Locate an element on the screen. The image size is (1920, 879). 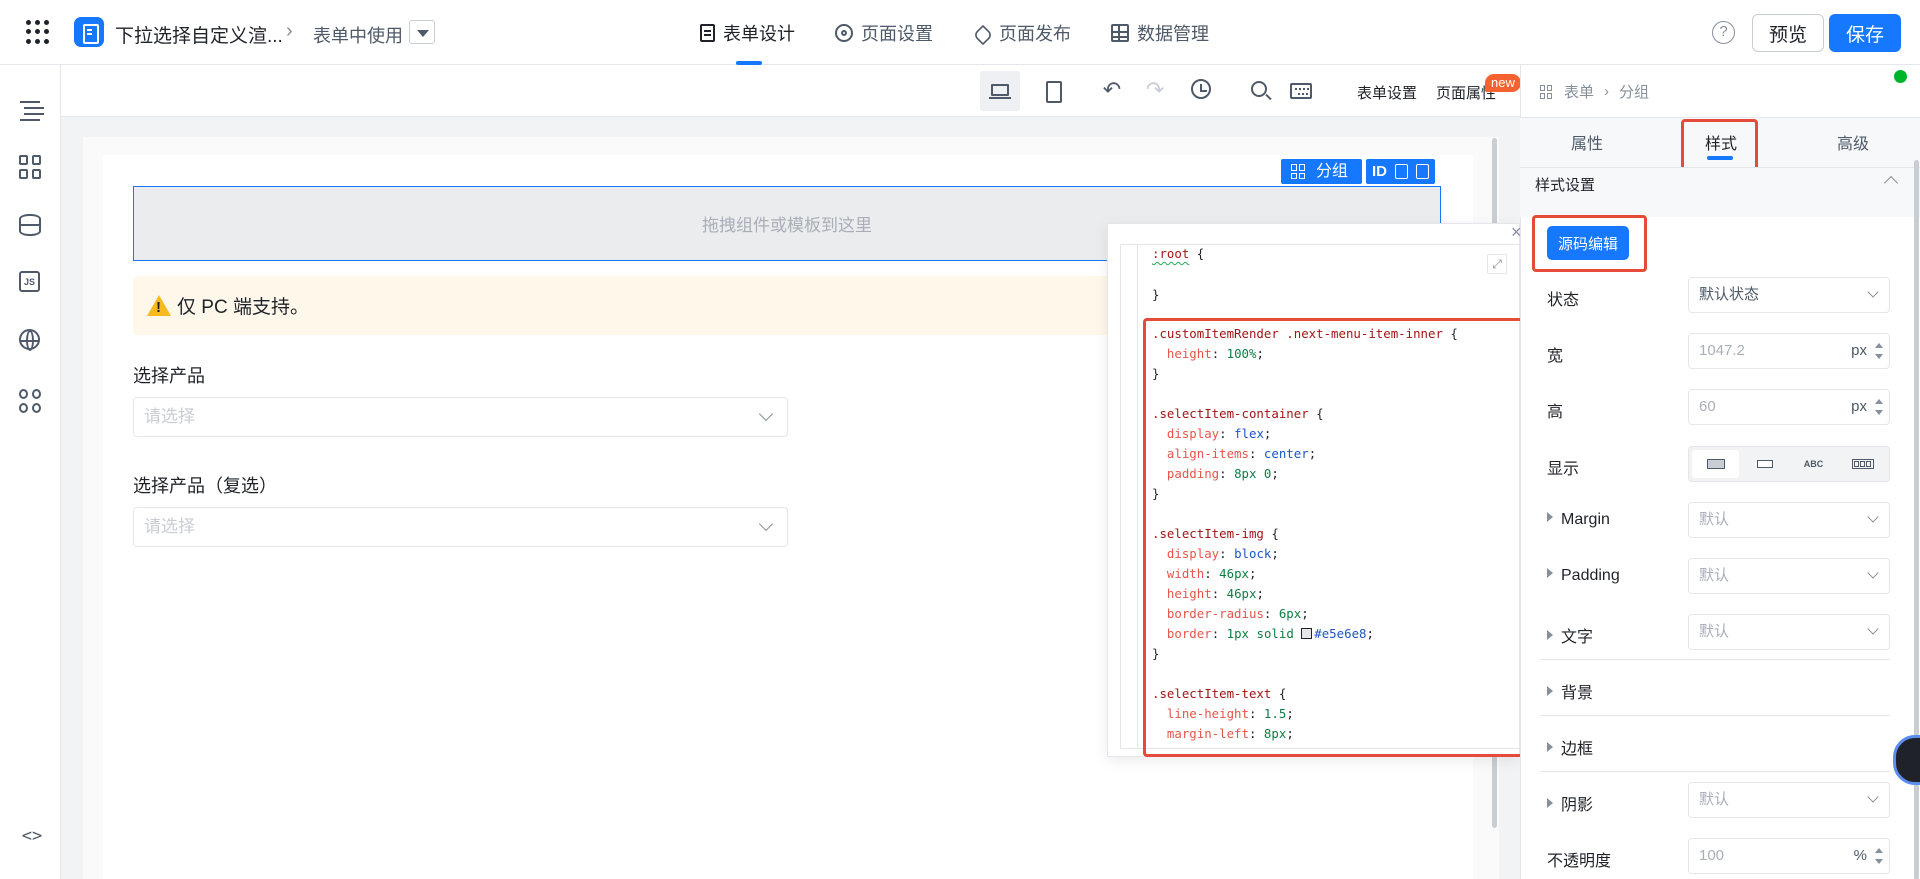
canvas-toolbar: ↶ ↷ 表单设置 页面属性 is located at coordinates (790, 91).